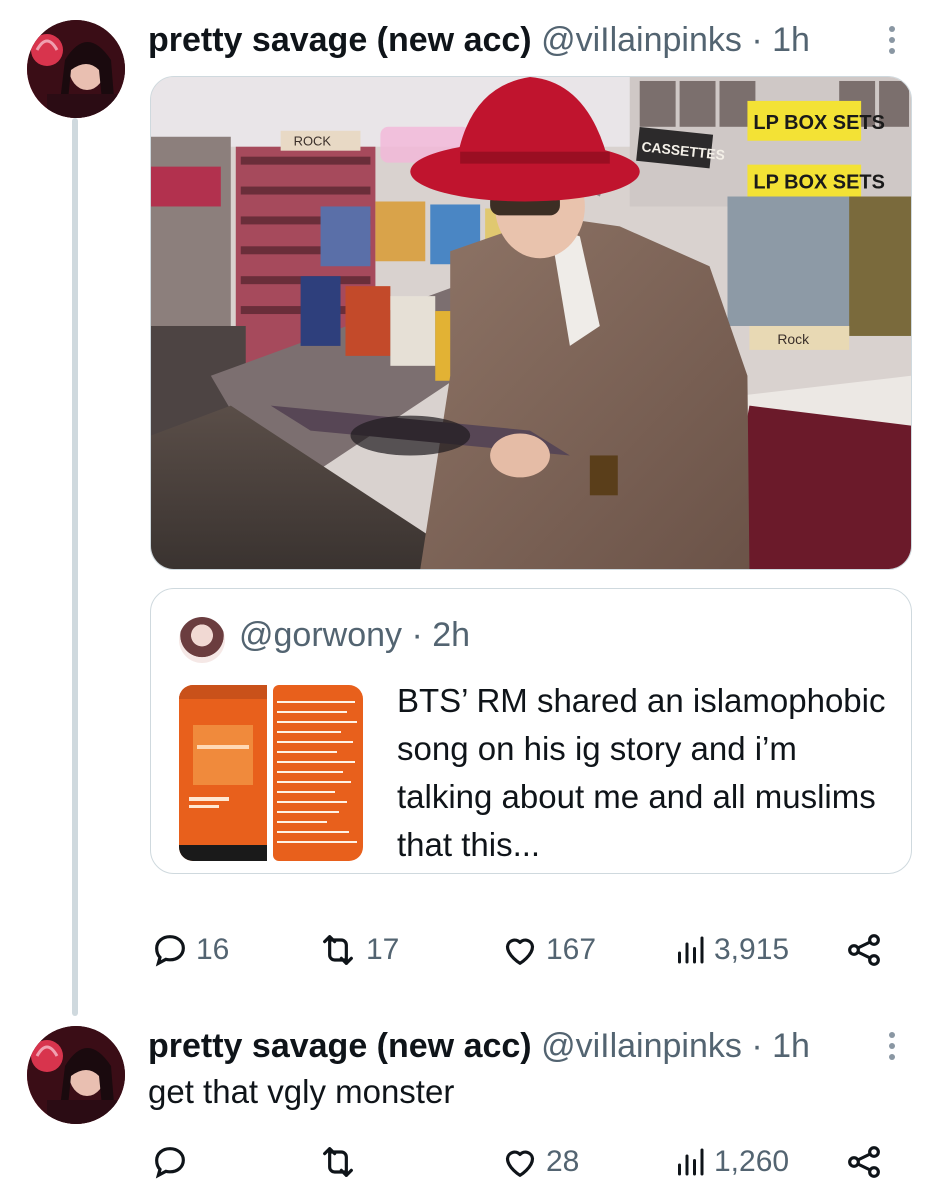  I want to click on quoted-media-thumbnail, so click(271, 773).